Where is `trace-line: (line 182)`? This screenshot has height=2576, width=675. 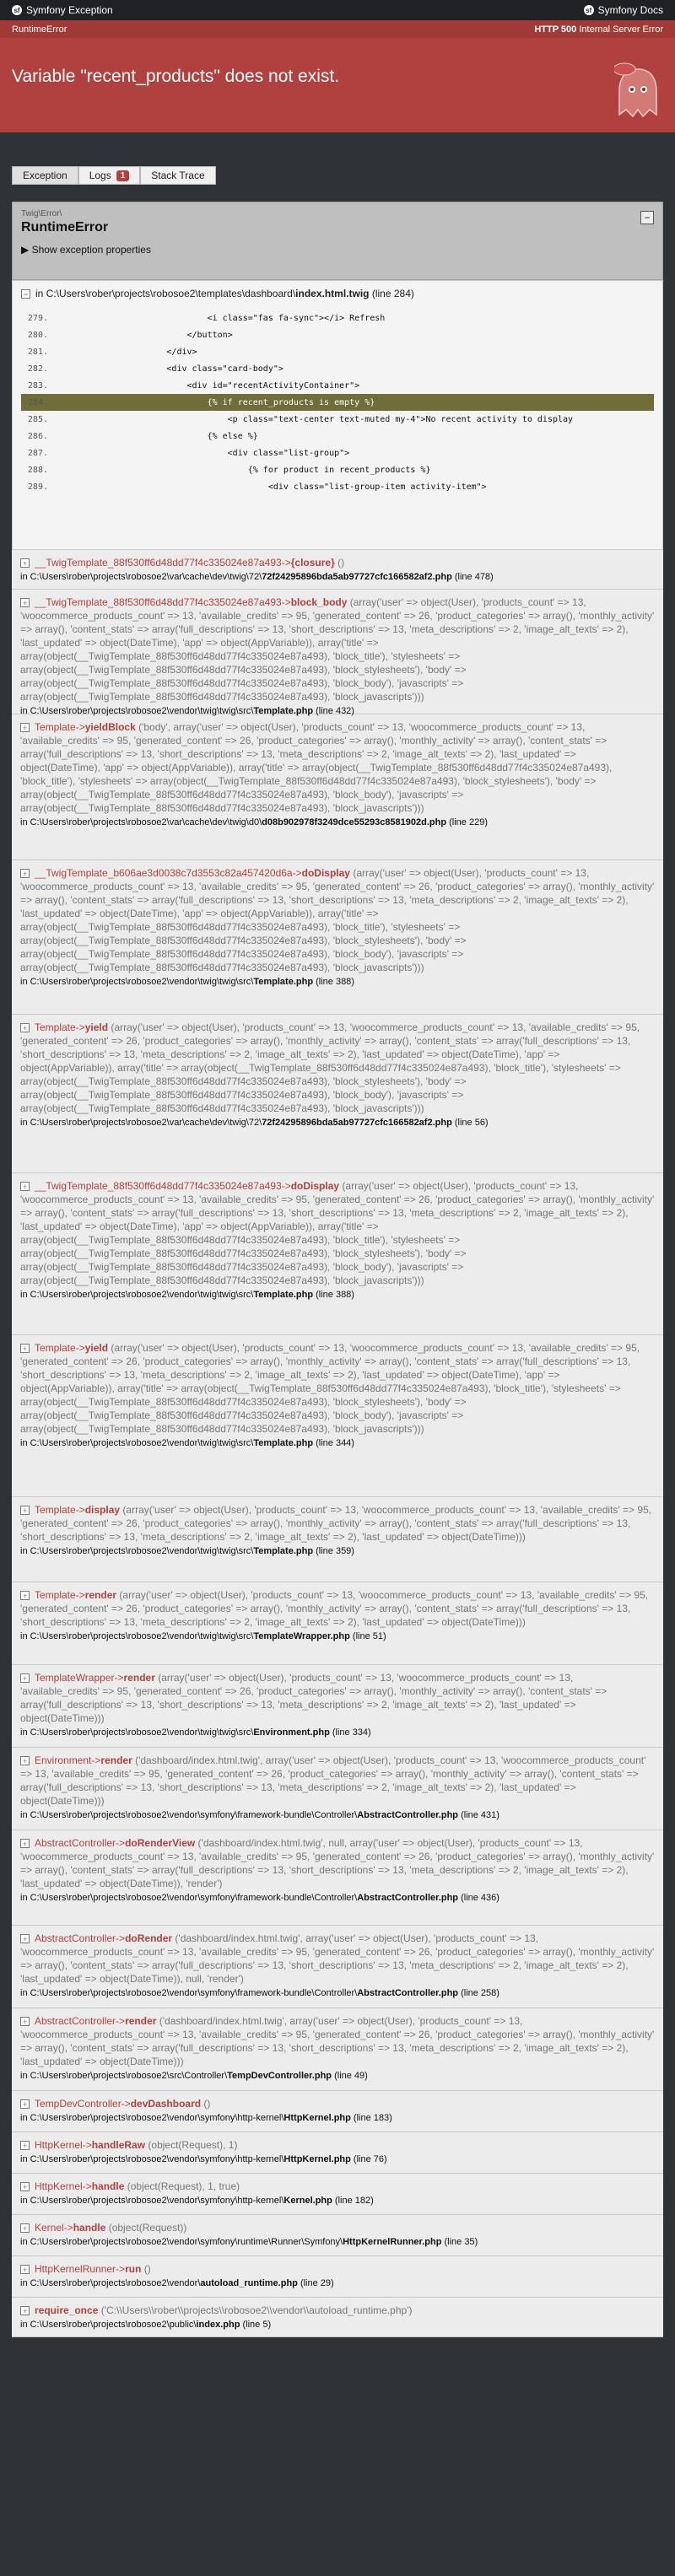
trace-line: (line 182) is located at coordinates (353, 2201).